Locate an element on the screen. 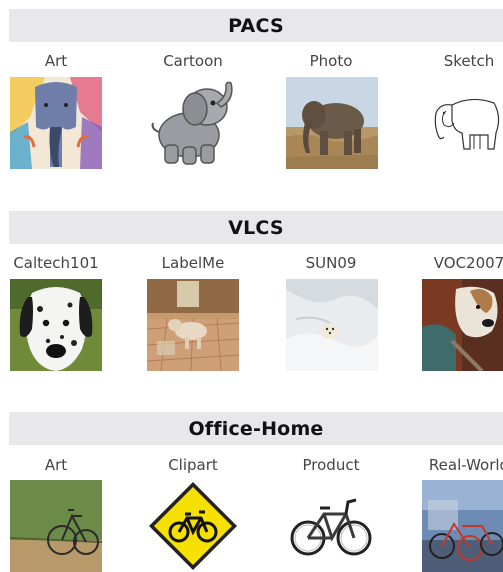  domain-clipart: Clipart is located at coordinates (193, 465).